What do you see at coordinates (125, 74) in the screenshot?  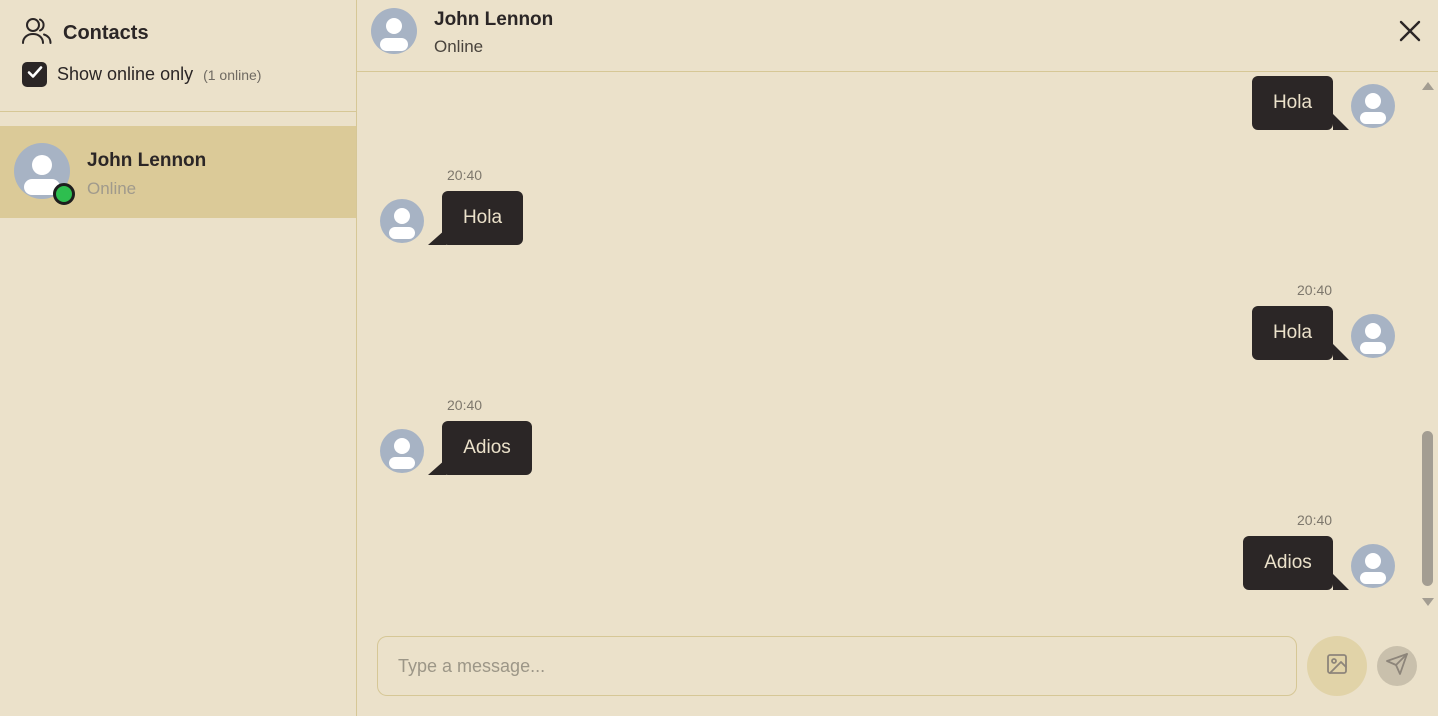 I see `show-online-label: Show online only` at bounding box center [125, 74].